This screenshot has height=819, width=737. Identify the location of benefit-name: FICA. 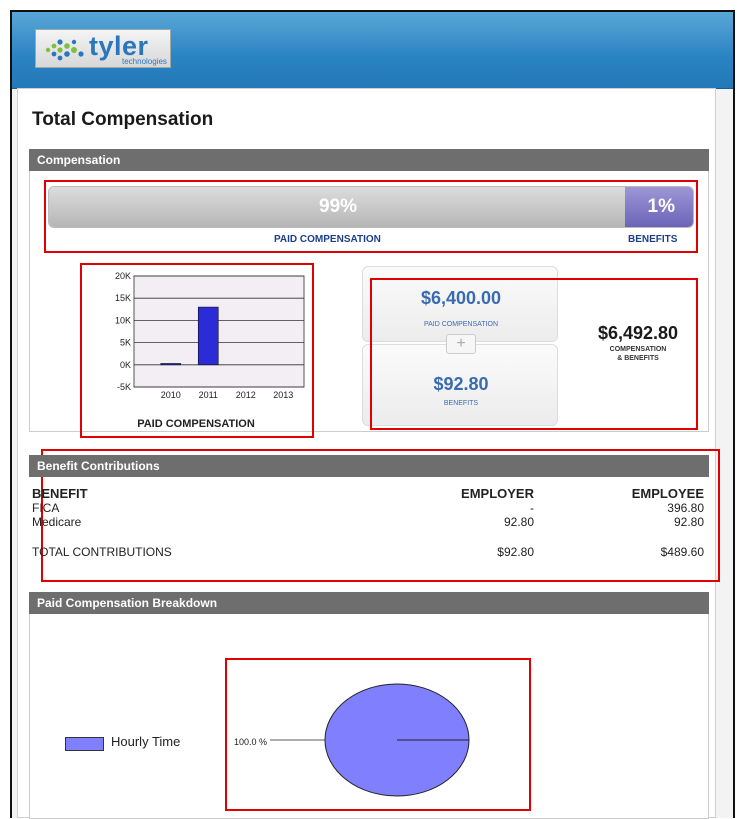
(46, 508).